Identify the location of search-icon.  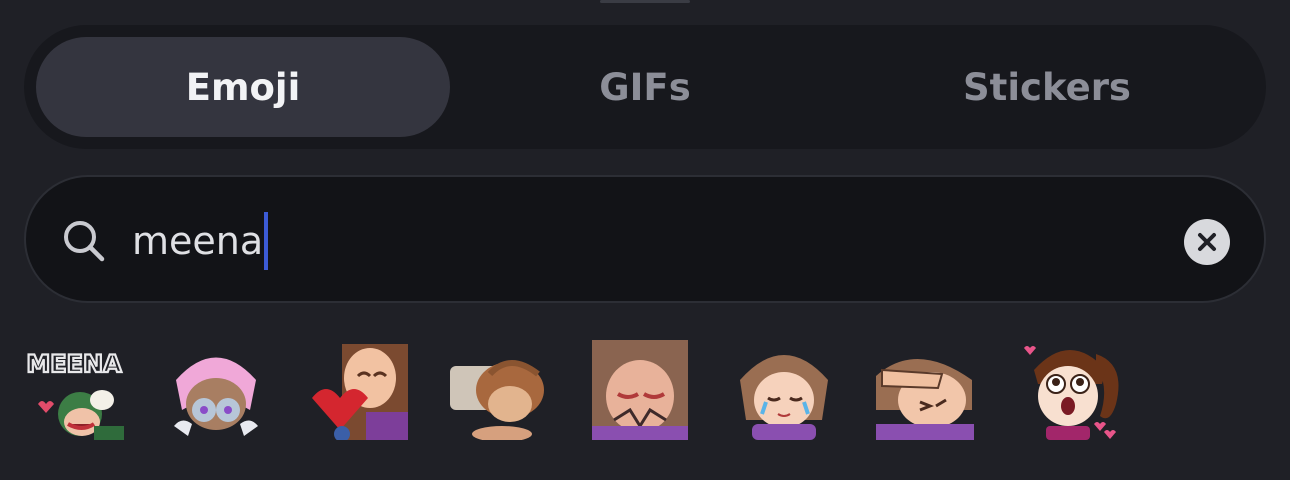
(84, 241).